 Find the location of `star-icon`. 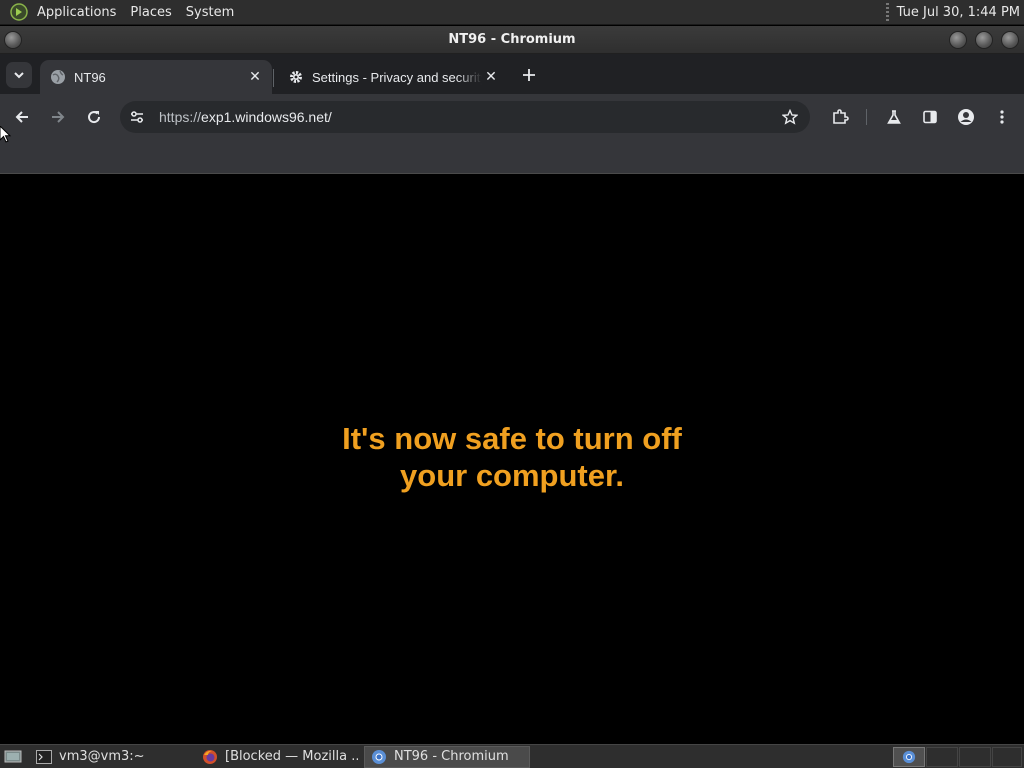

star-icon is located at coordinates (790, 117).